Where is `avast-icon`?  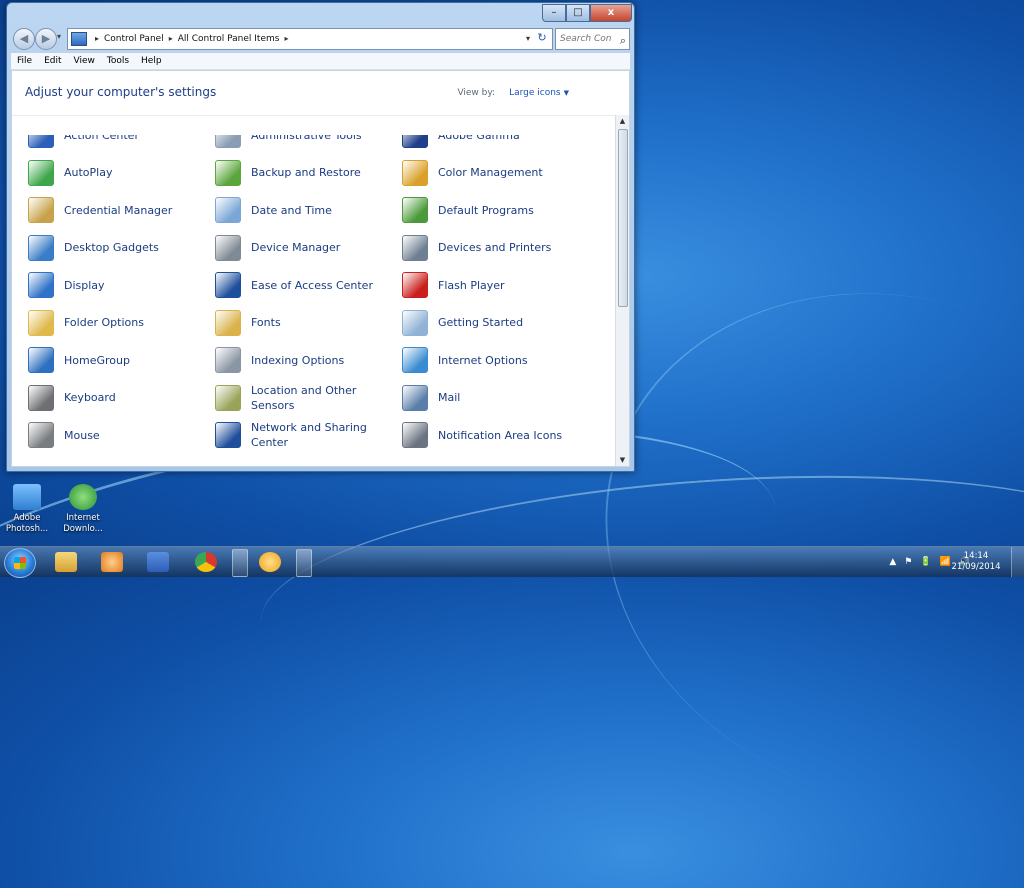
avast-icon is located at coordinates (270, 562).